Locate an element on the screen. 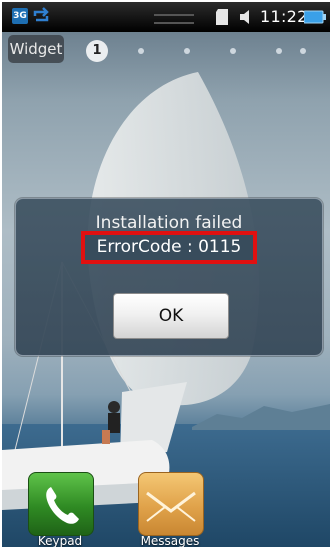 This screenshot has height=549, width=332. error-code-text: ErrorCode : 0115 is located at coordinates (169, 247).